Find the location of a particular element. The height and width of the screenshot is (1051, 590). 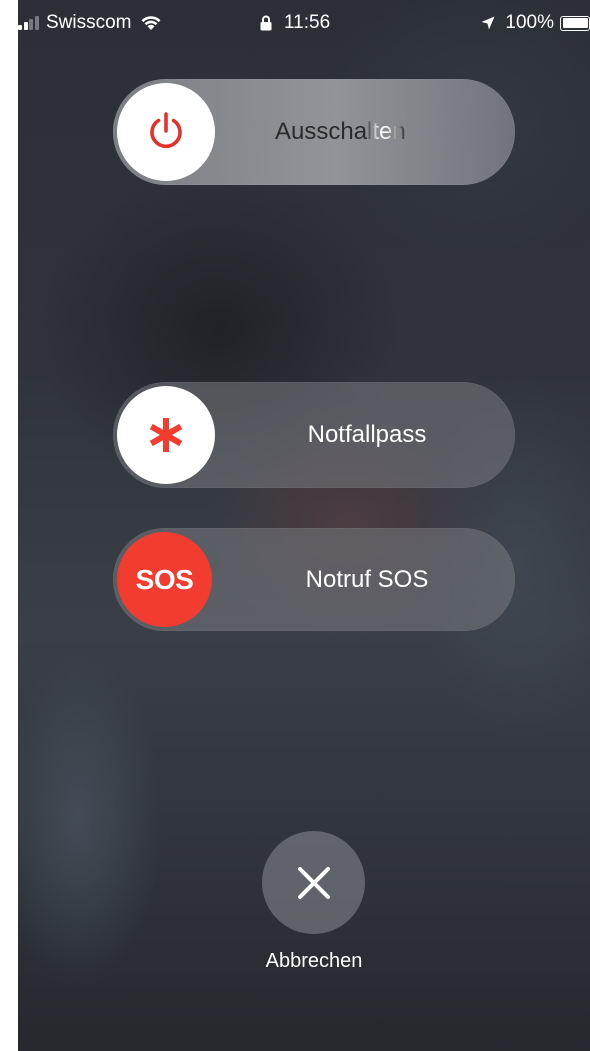

sos-knob-text: SOS is located at coordinates (164, 579).